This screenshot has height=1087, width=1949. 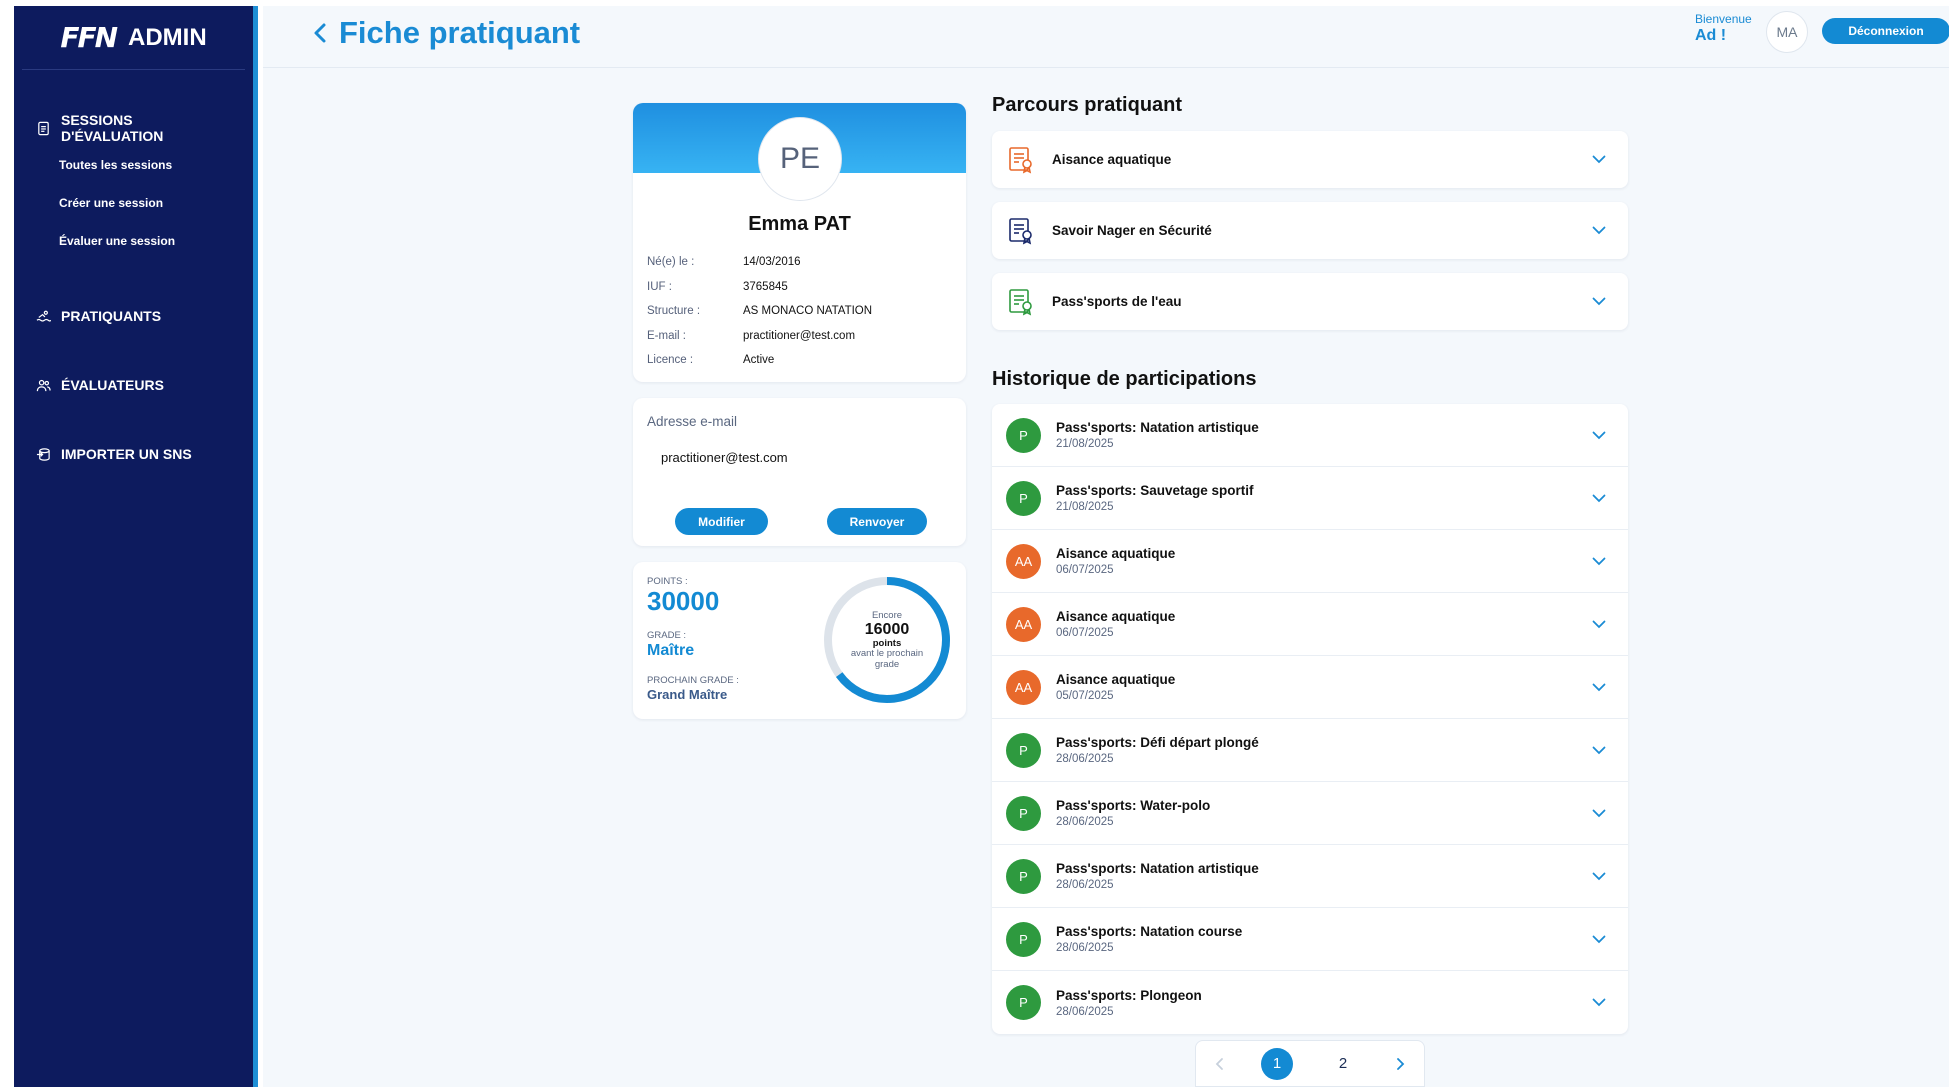 What do you see at coordinates (133, 454) in the screenshot?
I see `sidebar-item-importer: IMPORTER UN SNS` at bounding box center [133, 454].